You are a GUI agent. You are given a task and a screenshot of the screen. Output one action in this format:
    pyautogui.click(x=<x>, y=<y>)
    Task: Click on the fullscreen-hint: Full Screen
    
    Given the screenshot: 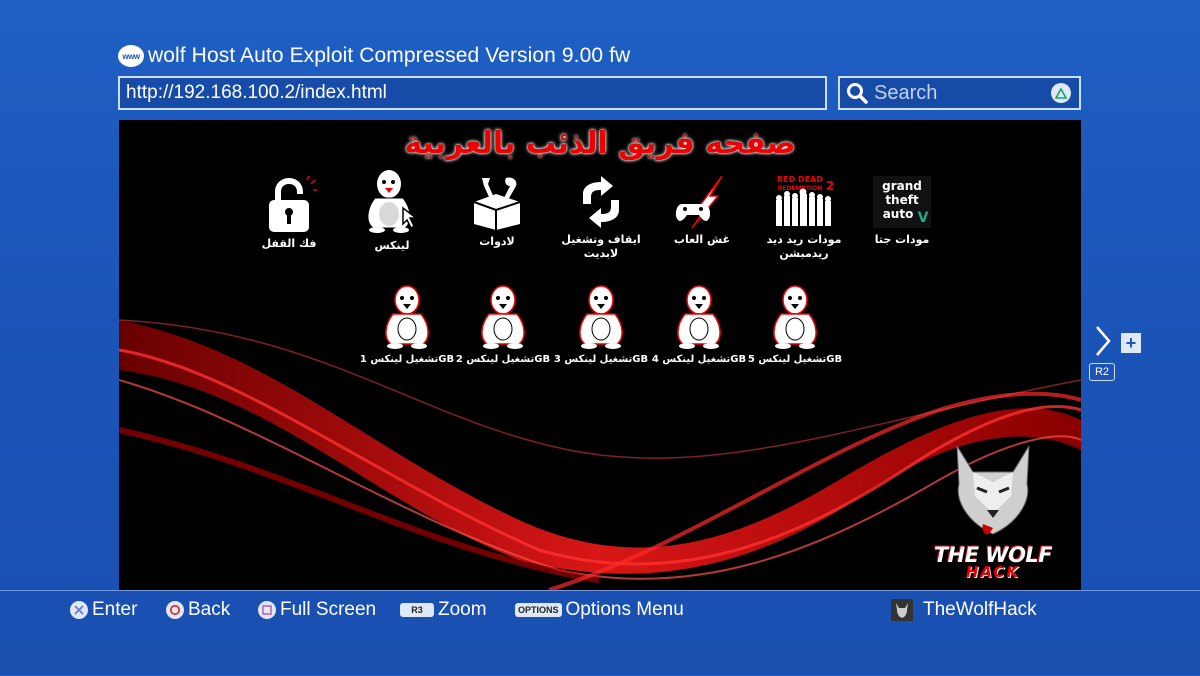 What is the action you would take?
    pyautogui.click(x=317, y=610)
    